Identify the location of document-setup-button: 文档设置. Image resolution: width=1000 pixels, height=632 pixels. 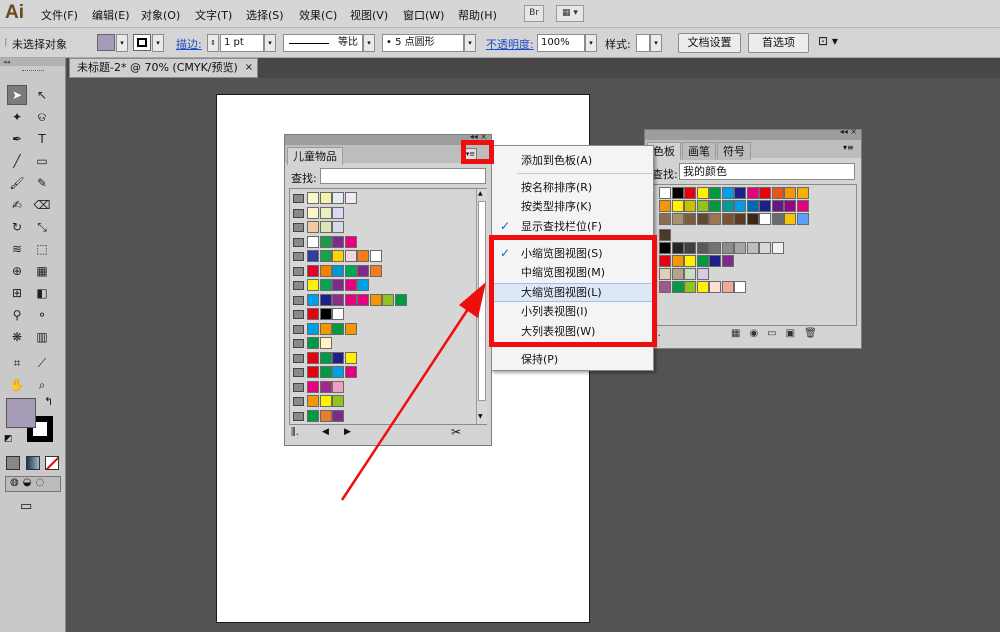
(709, 43).